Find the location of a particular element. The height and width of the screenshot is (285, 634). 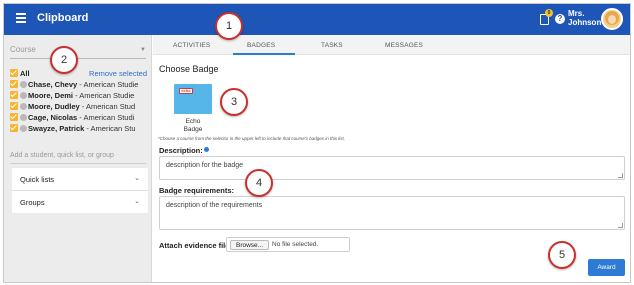

avatar-face is located at coordinates (612, 19).